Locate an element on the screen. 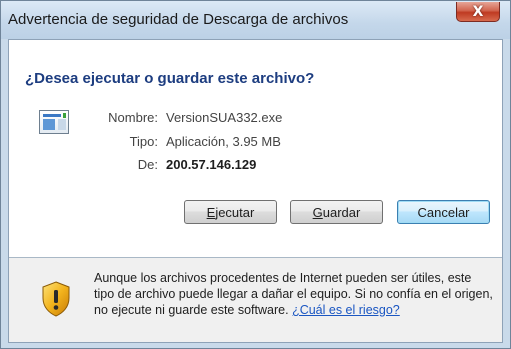  source-label: De: is located at coordinates (147, 164).